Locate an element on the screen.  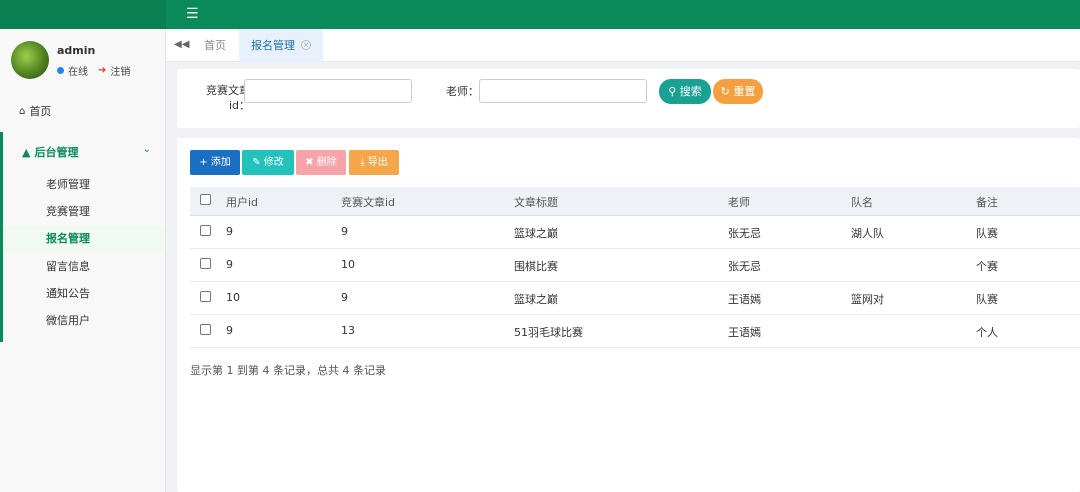
column-header: 文章标题 is located at coordinates (536, 202).